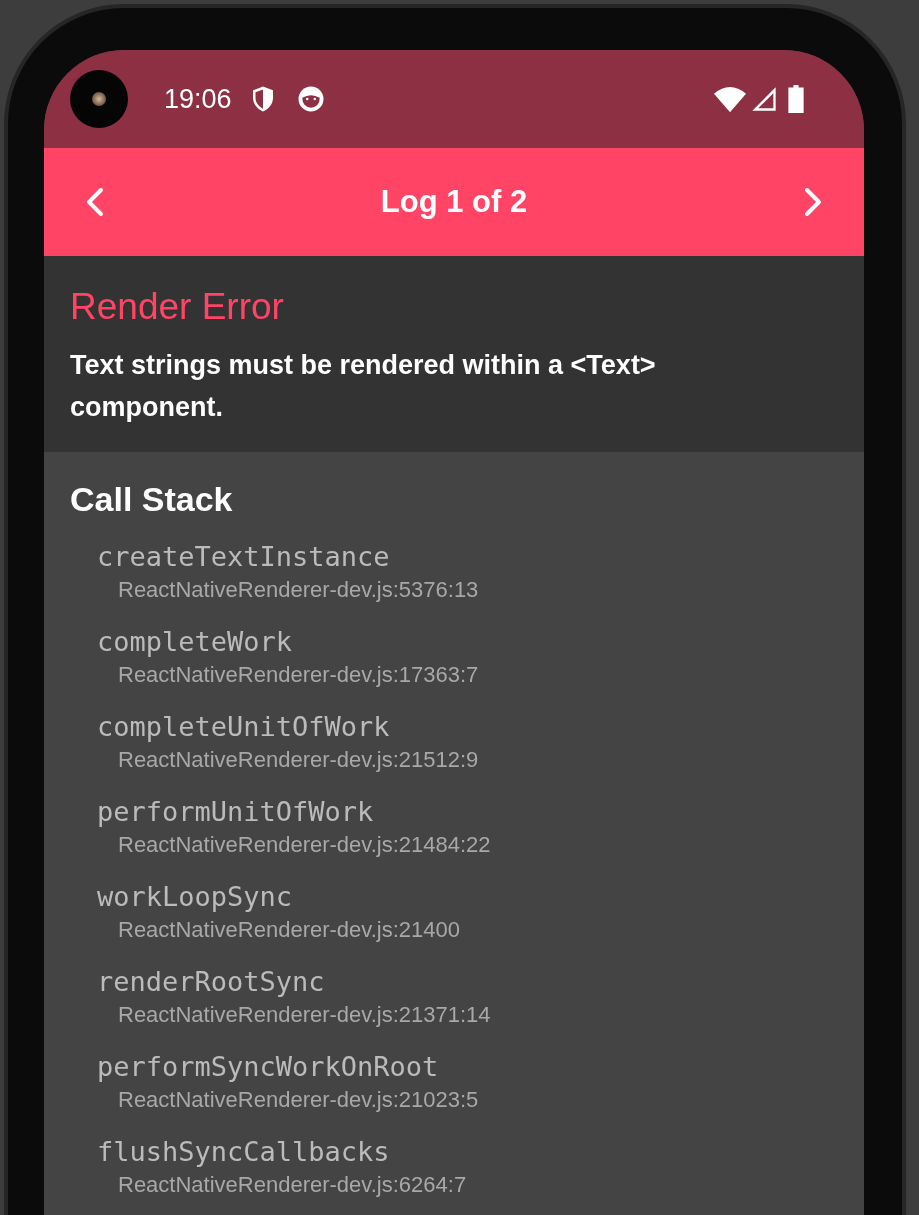 The width and height of the screenshot is (919, 1215). Describe the element at coordinates (813, 202) in the screenshot. I see `chevron-right-icon` at that location.